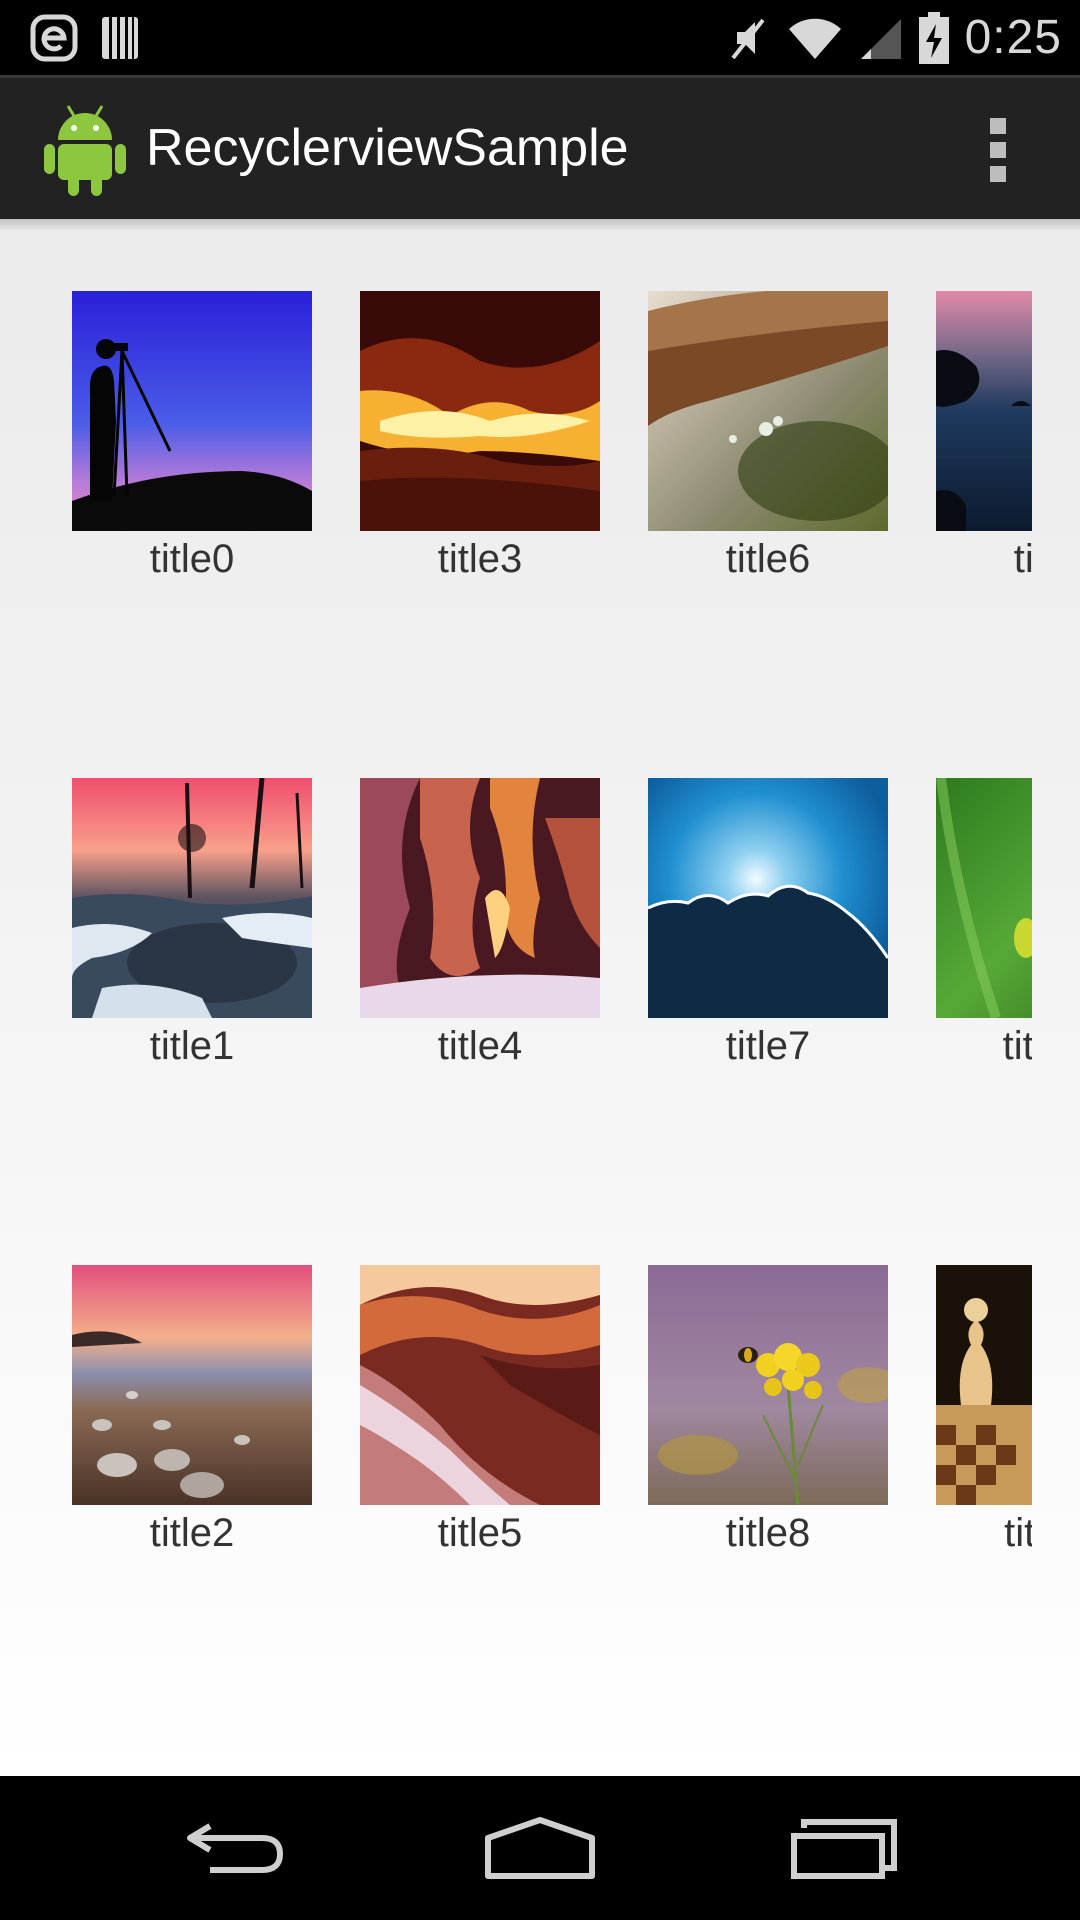 This screenshot has height=1920, width=1080. Describe the element at coordinates (85, 149) in the screenshot. I see `android-robot-icon` at that location.